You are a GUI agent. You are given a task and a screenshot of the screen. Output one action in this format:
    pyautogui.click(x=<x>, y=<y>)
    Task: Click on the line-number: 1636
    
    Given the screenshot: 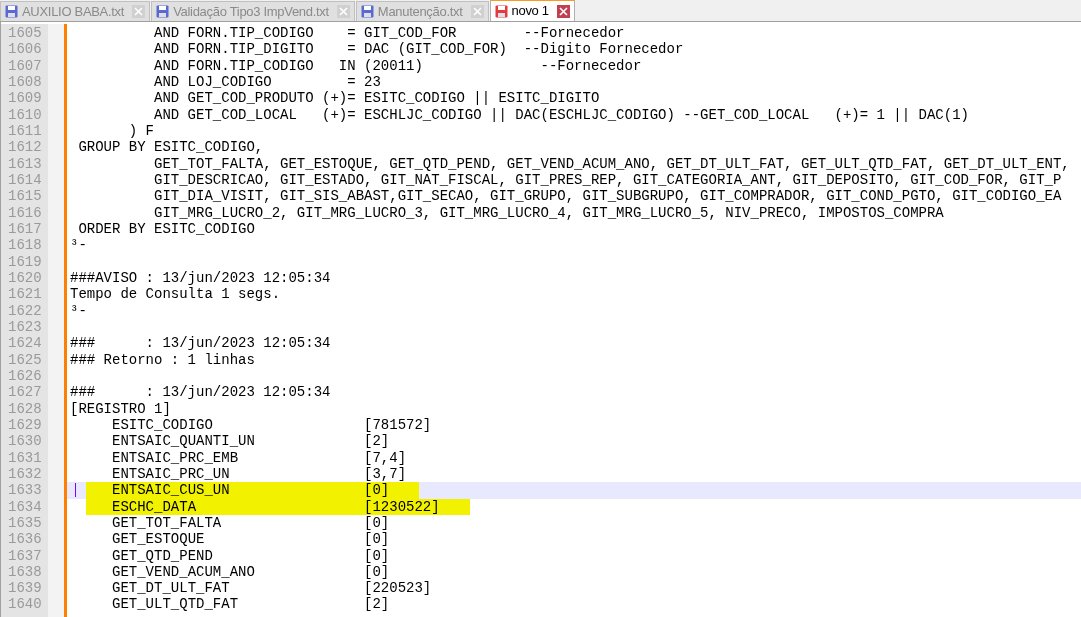 What is the action you would take?
    pyautogui.click(x=25, y=539)
    